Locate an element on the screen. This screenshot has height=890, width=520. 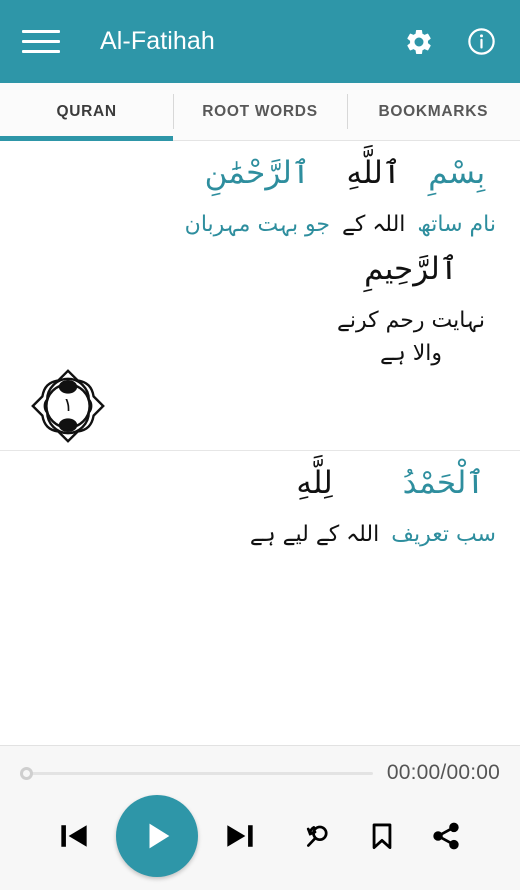
arabic-word: ٱلرَّحِيمِ is located at coordinates (411, 268).